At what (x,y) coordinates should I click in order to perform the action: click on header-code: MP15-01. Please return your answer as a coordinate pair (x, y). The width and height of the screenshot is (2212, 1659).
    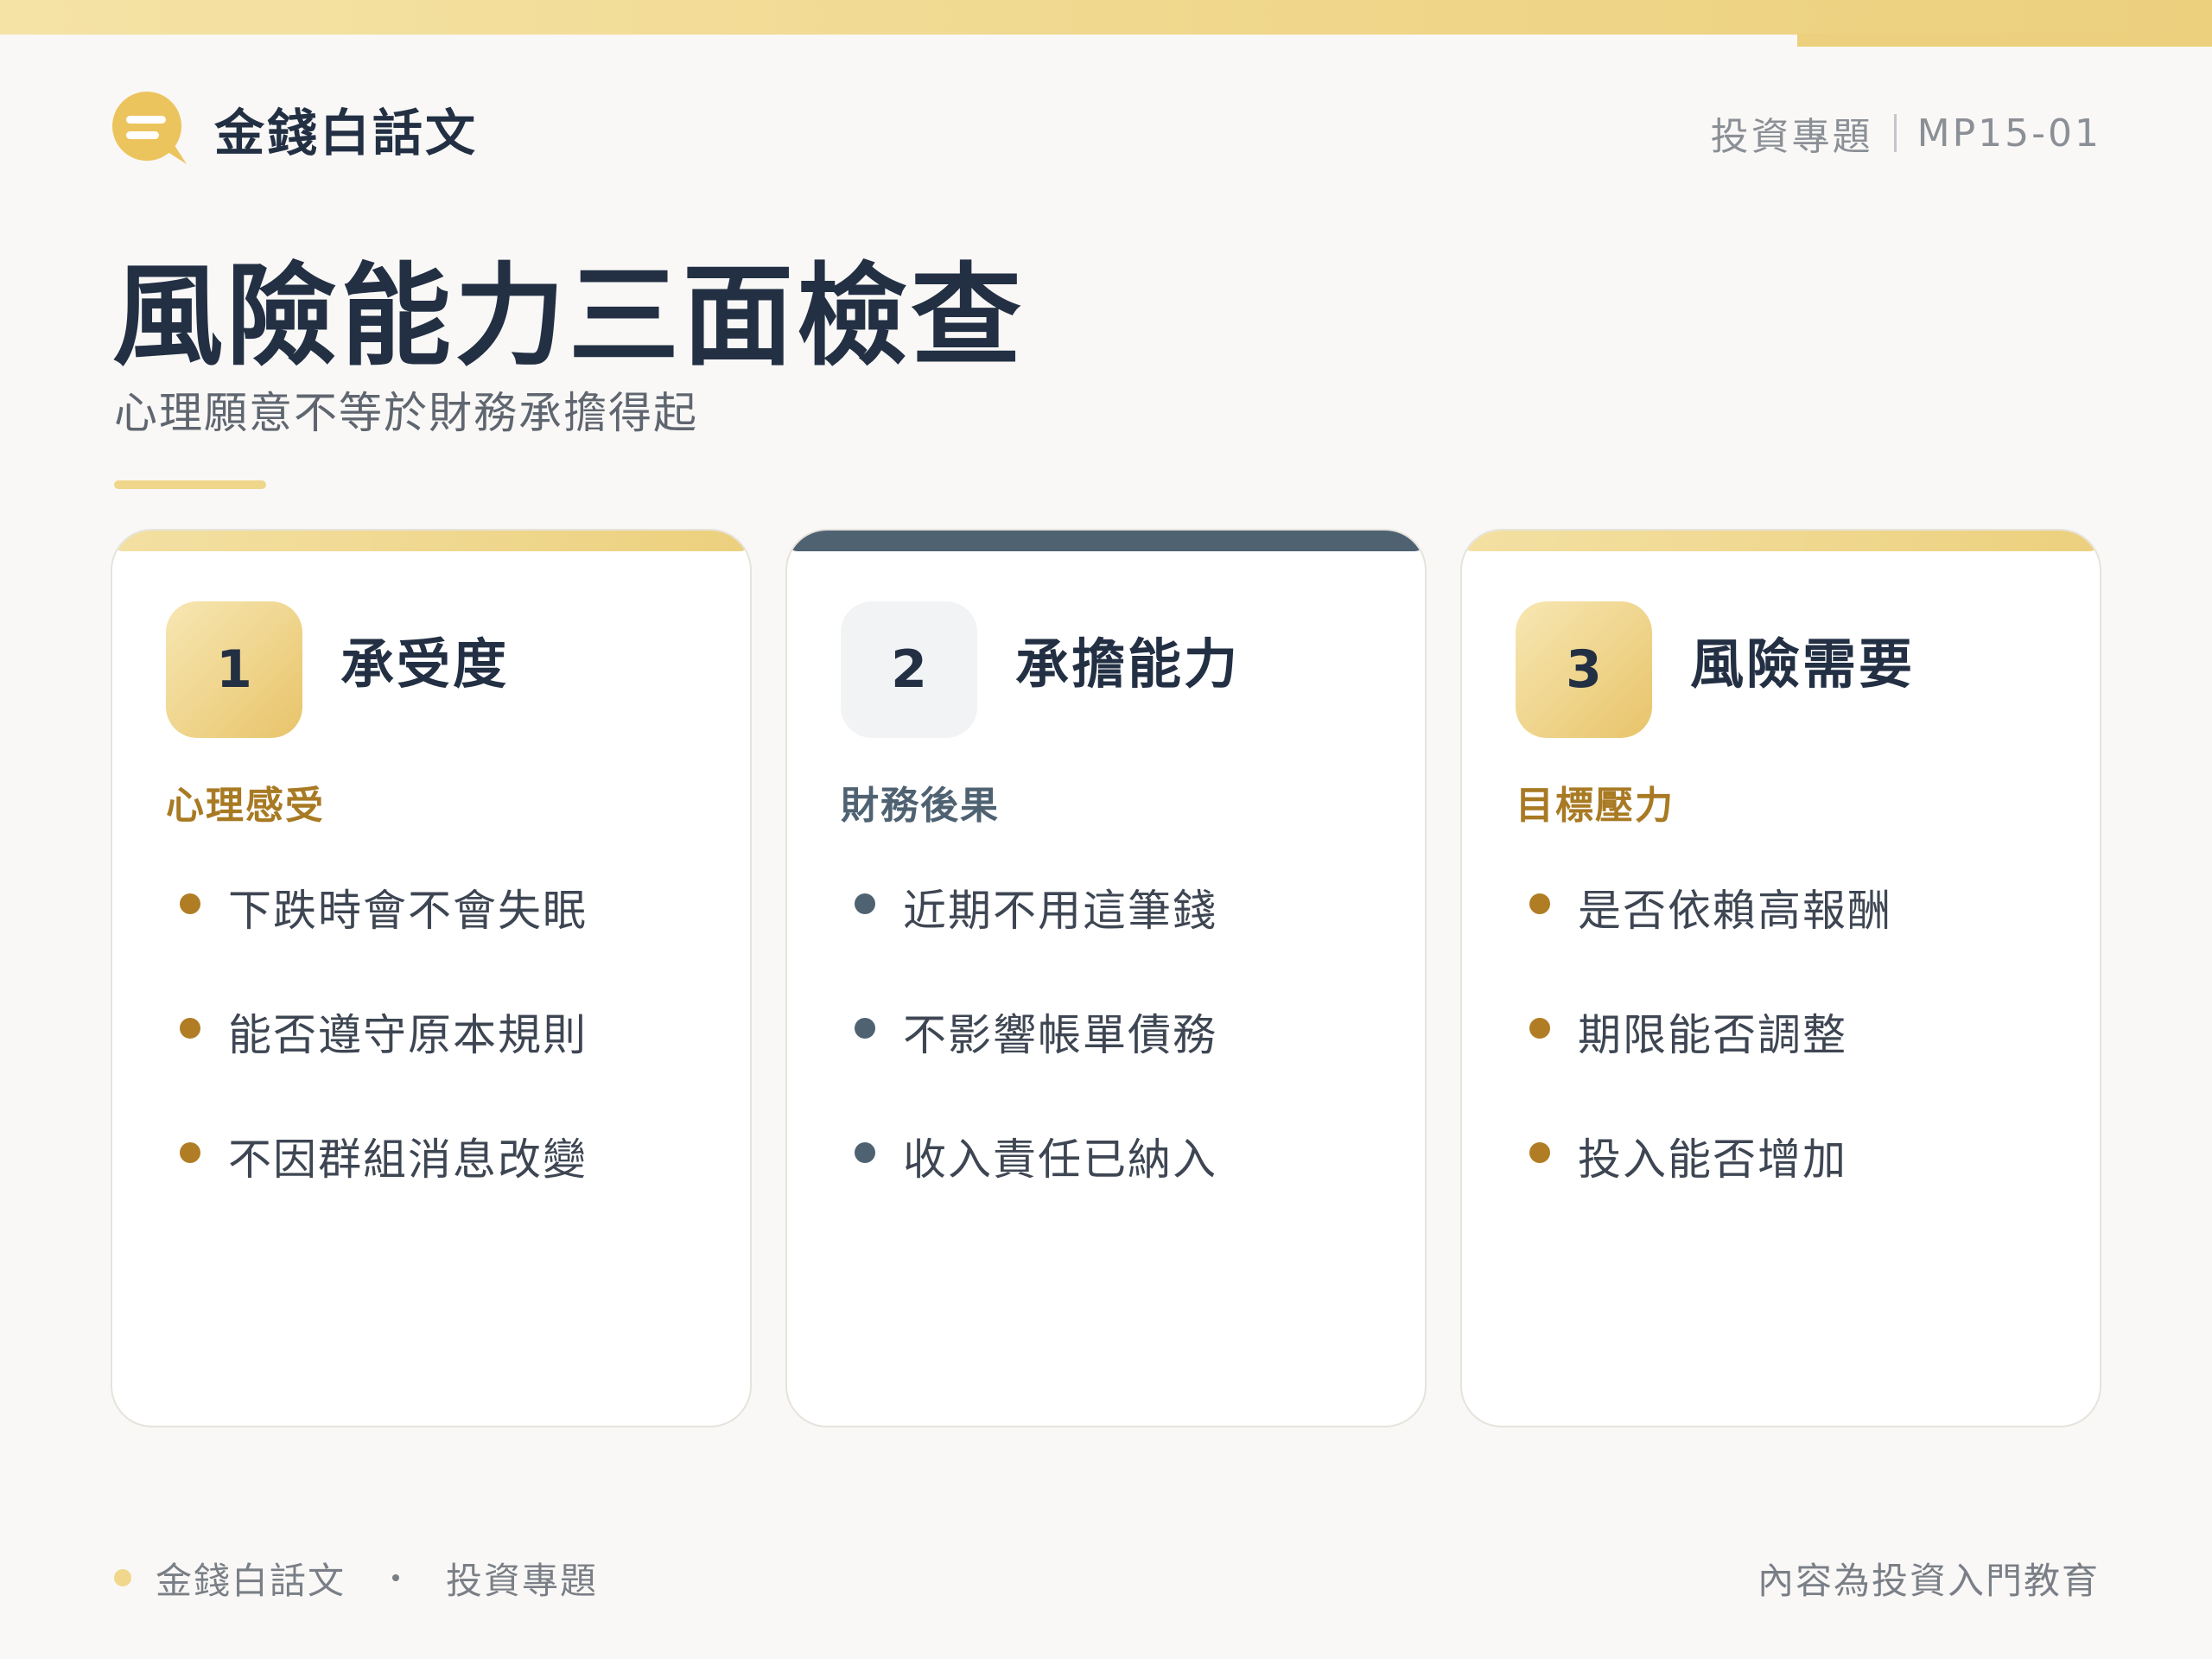
    Looking at the image, I should click on (2008, 133).